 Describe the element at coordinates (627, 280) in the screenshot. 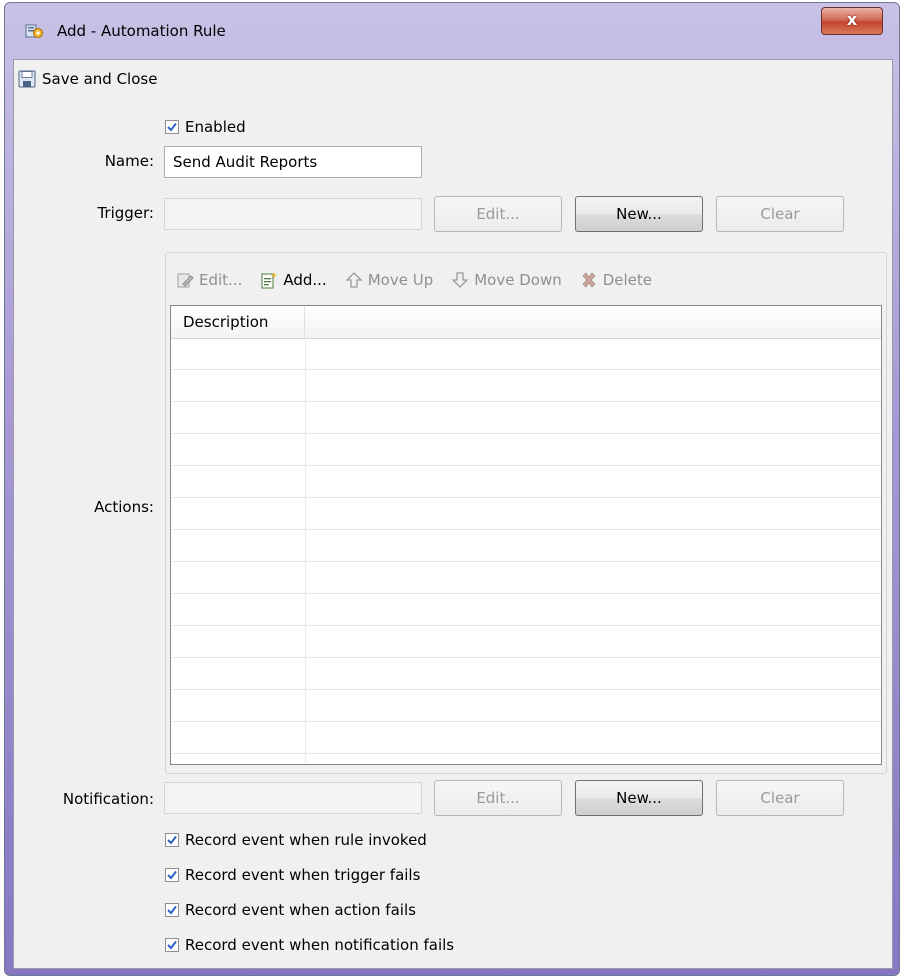

I see `action-delete-label: Delete` at that location.